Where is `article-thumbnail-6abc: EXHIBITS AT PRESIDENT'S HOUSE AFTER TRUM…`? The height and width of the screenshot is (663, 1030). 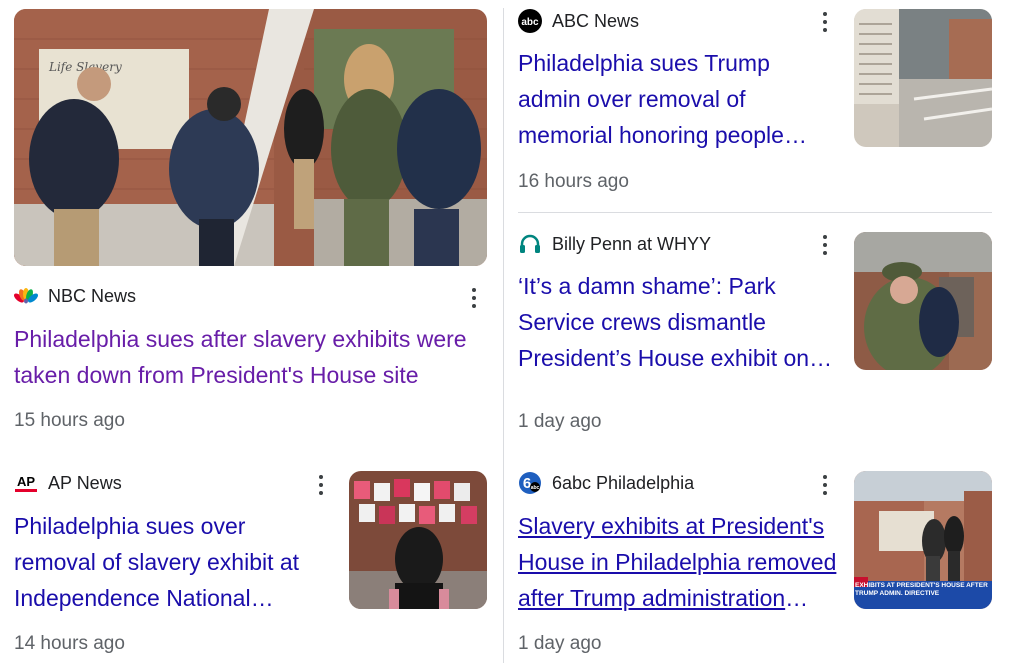
article-thumbnail-6abc: EXHIBITS AT PRESIDENT'S HOUSE AFTER TRUM… is located at coordinates (923, 540).